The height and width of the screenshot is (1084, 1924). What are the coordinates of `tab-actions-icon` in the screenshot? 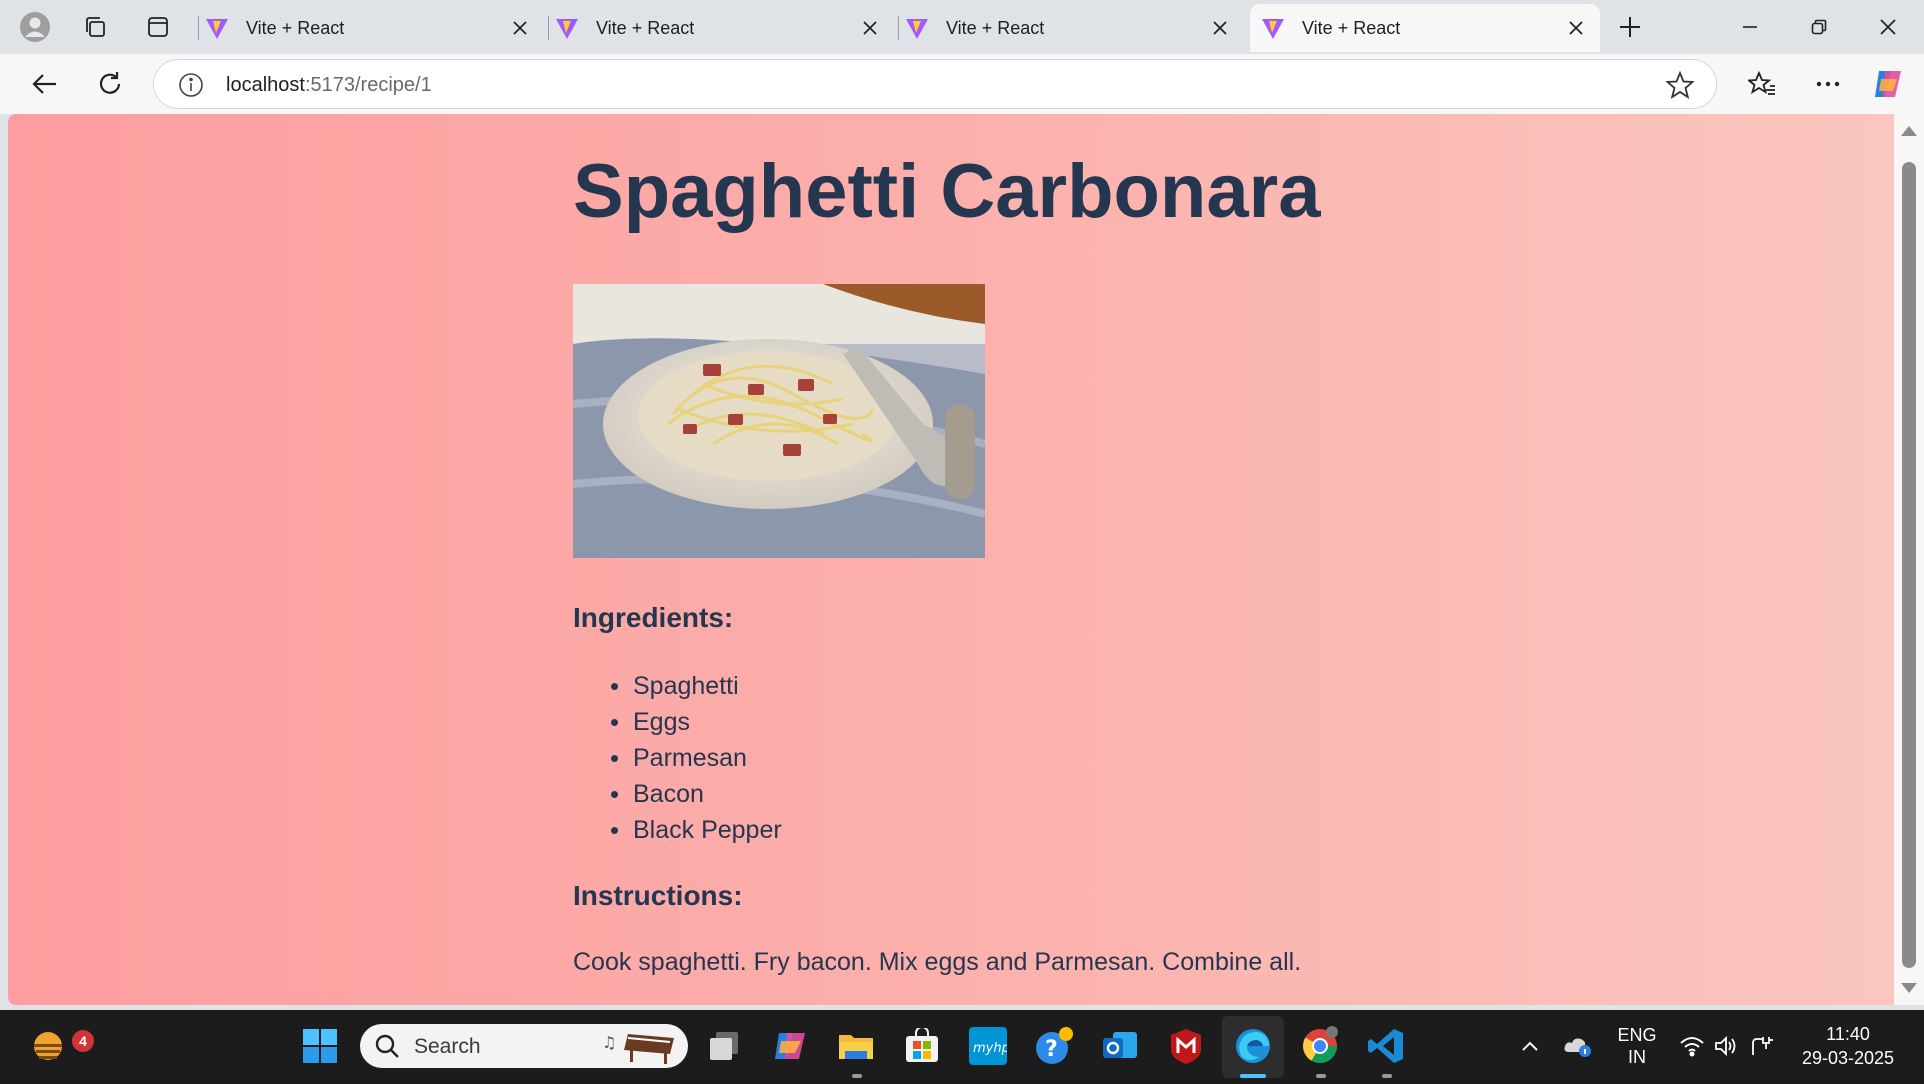 It's located at (158, 27).